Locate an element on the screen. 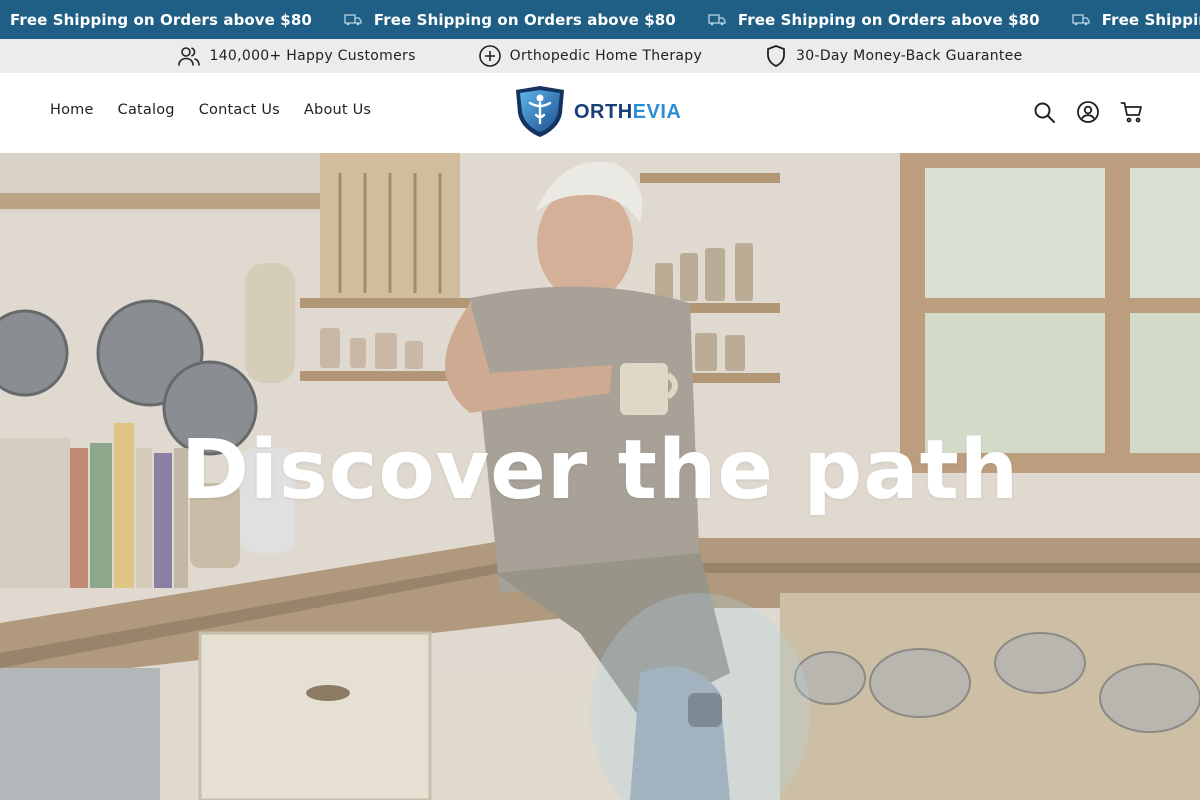 This screenshot has width=1200, height=800. logo: ORTHEVIA is located at coordinates (596, 112).